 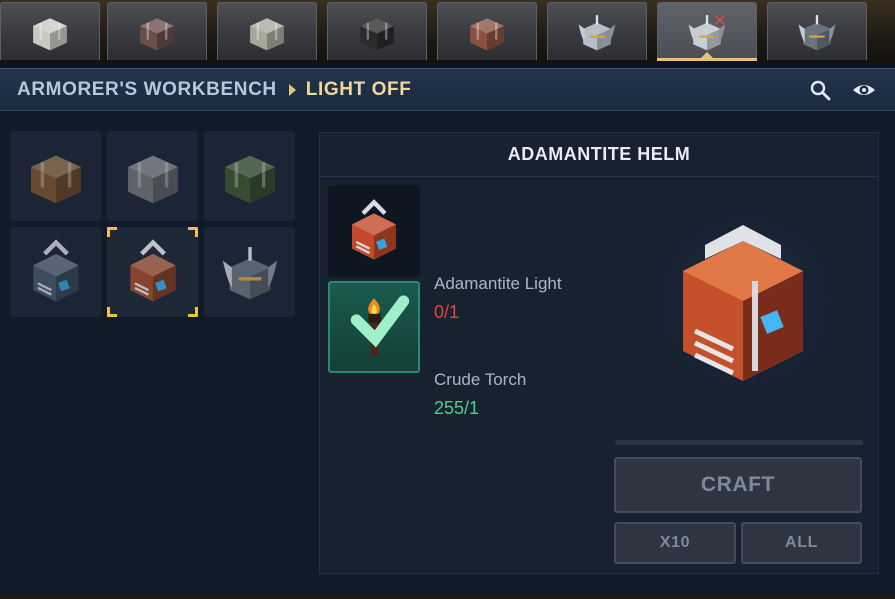 I want to click on winged-helm-icon, so click(x=597, y=32).